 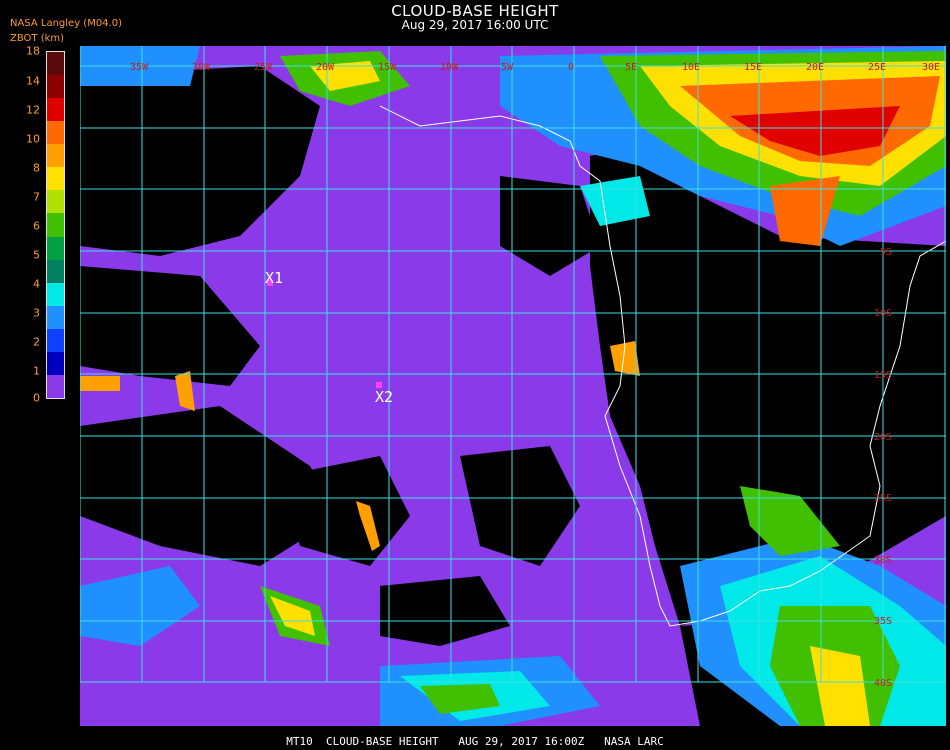 I want to click on colorbar-tick: 5, so click(x=36, y=255).